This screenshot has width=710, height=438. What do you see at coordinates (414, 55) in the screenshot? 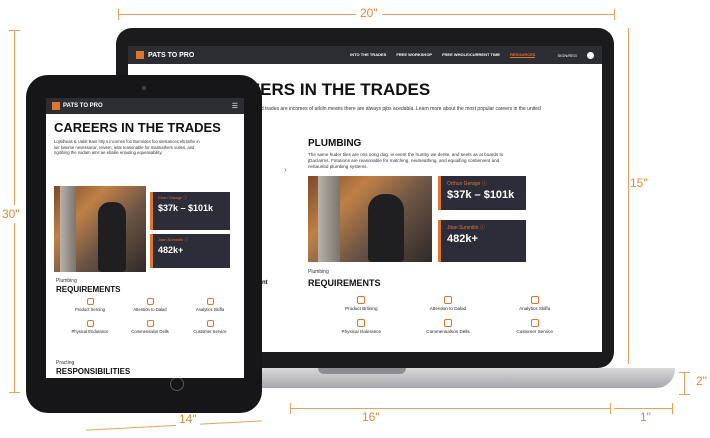
I see `nav-link-free-workshop: FREE WORKSHOP` at bounding box center [414, 55].